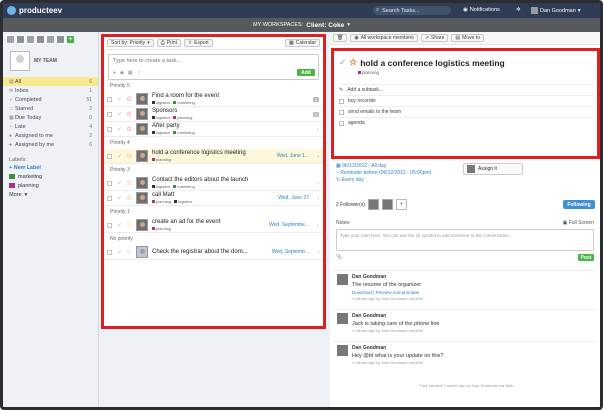  I want to click on sidebar-label-marketing: marketing, so click(50, 176).